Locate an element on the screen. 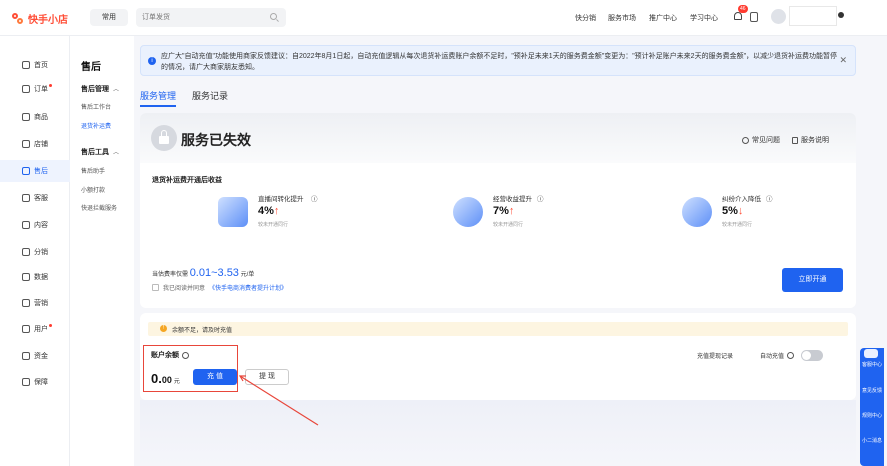  subnav-group-after-sales-manage: 售后管理 ︿ is located at coordinates (100, 89).